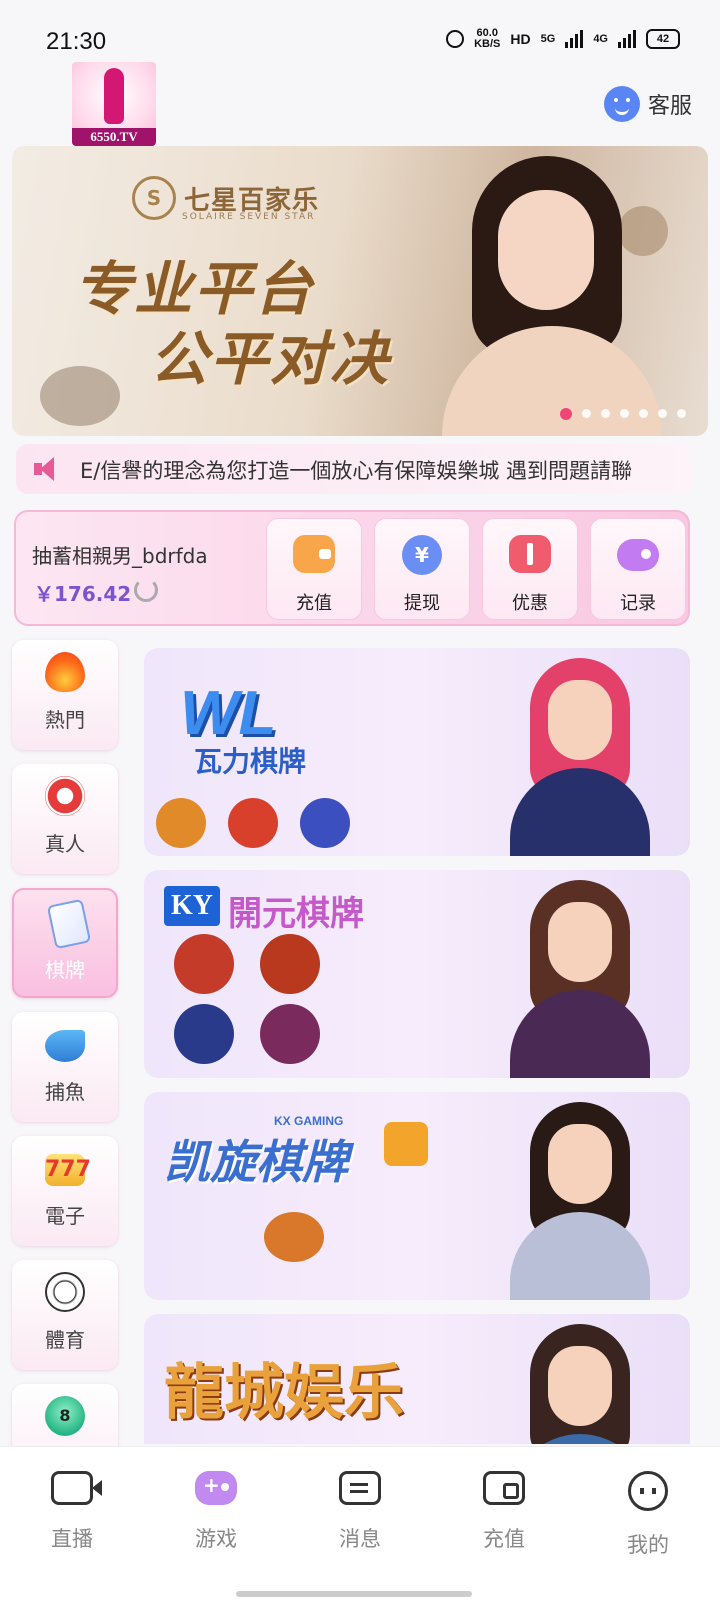  What do you see at coordinates (455, 39) in the screenshot?
I see `alarm-icon` at bounding box center [455, 39].